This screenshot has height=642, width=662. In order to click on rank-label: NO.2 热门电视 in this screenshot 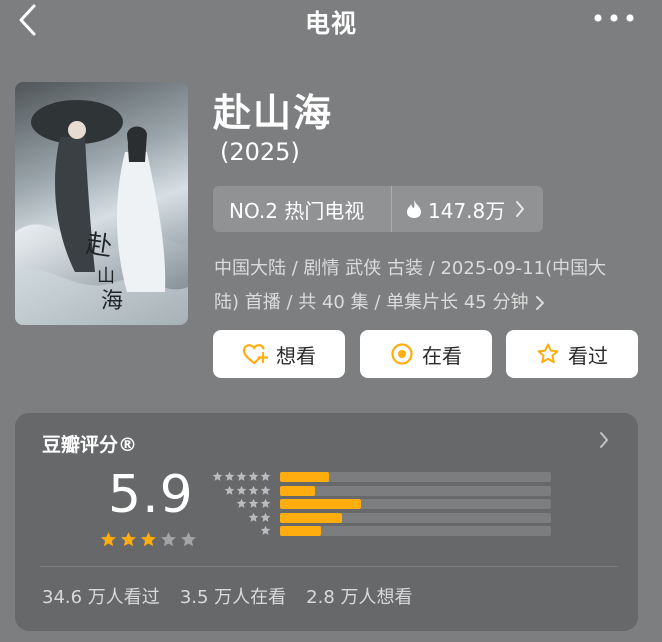, I will do `click(297, 210)`.